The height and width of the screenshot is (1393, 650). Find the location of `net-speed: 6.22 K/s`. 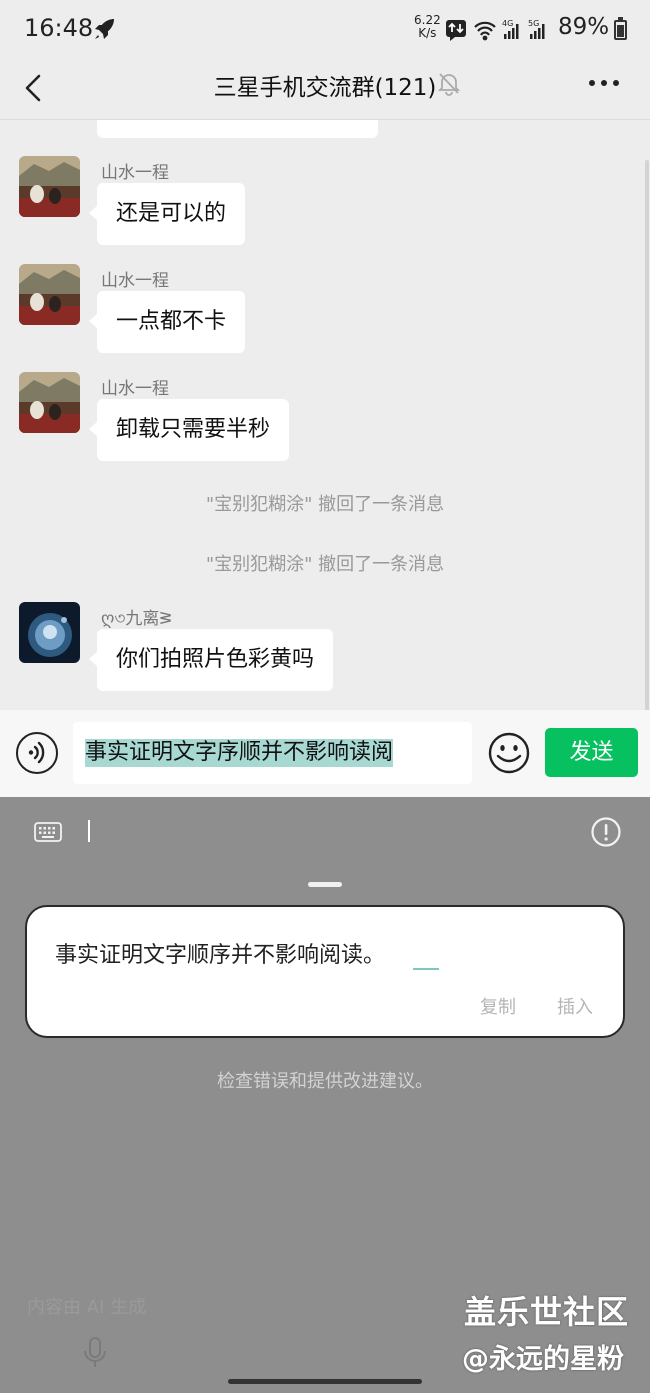

net-speed: 6.22 K/s is located at coordinates (427, 27).